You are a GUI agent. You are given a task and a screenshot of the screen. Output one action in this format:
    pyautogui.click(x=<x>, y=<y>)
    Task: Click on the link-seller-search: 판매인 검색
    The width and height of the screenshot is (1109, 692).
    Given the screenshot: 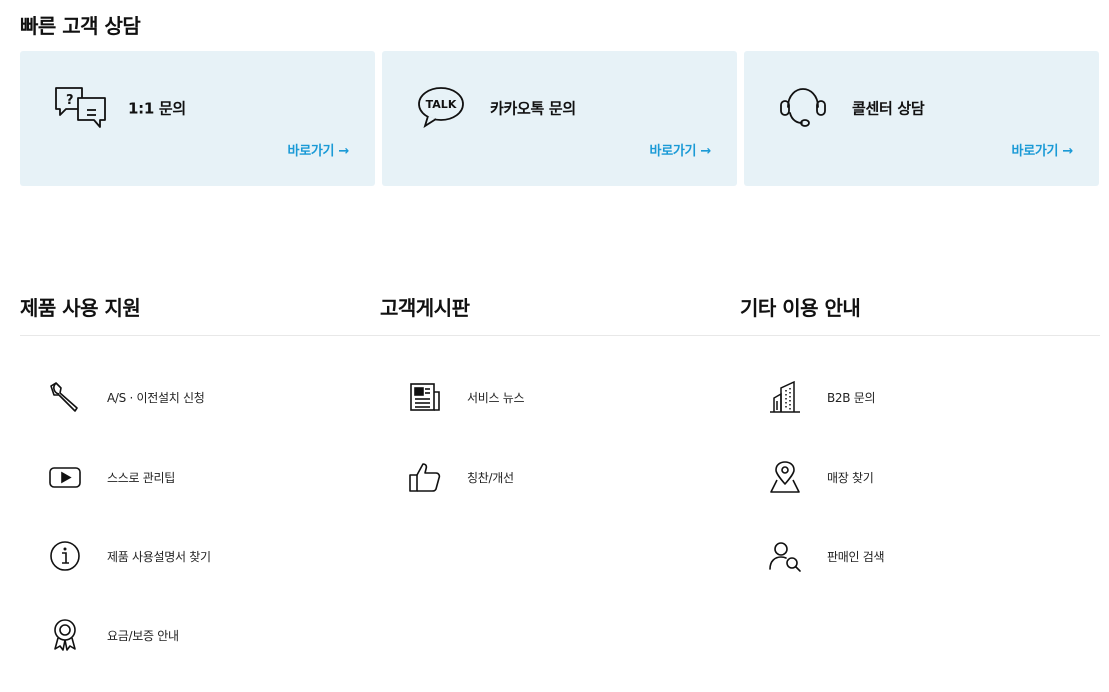 What is the action you would take?
    pyautogui.click(x=812, y=556)
    